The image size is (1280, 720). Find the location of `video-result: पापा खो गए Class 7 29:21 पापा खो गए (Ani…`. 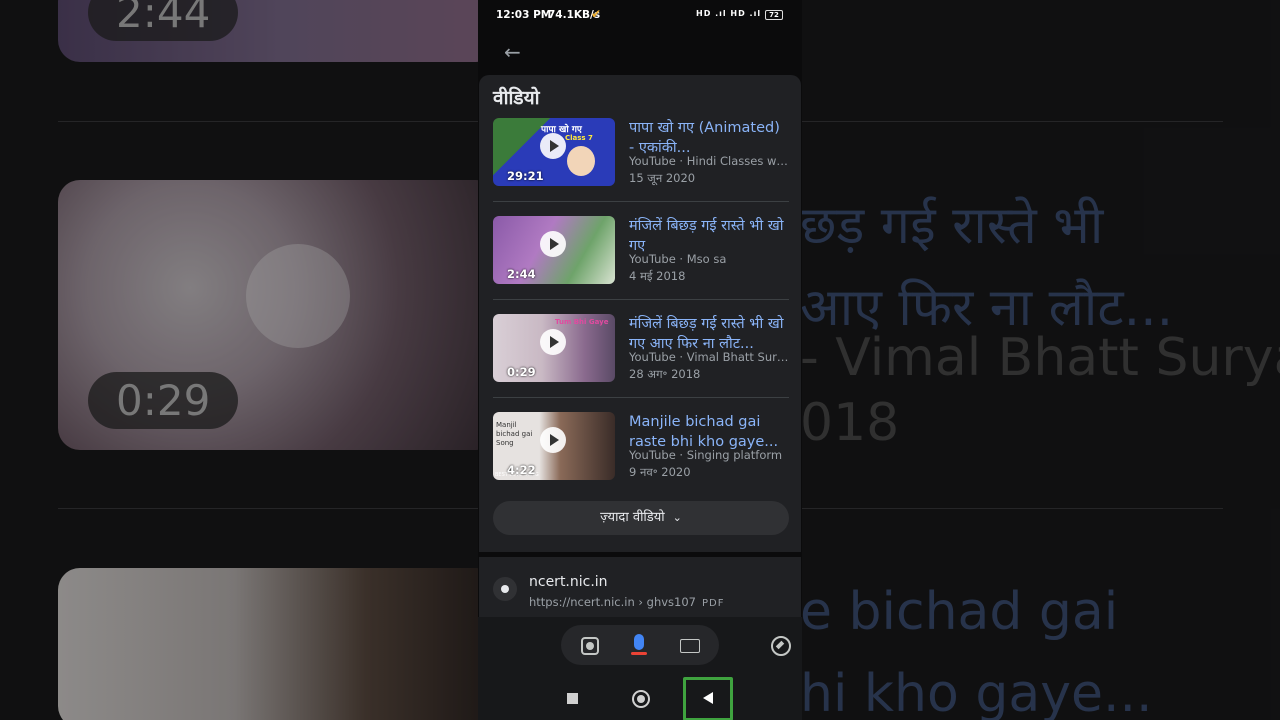

video-result: पापा खो गए Class 7 29:21 पापा खो गए (Ani… is located at coordinates (641, 153).